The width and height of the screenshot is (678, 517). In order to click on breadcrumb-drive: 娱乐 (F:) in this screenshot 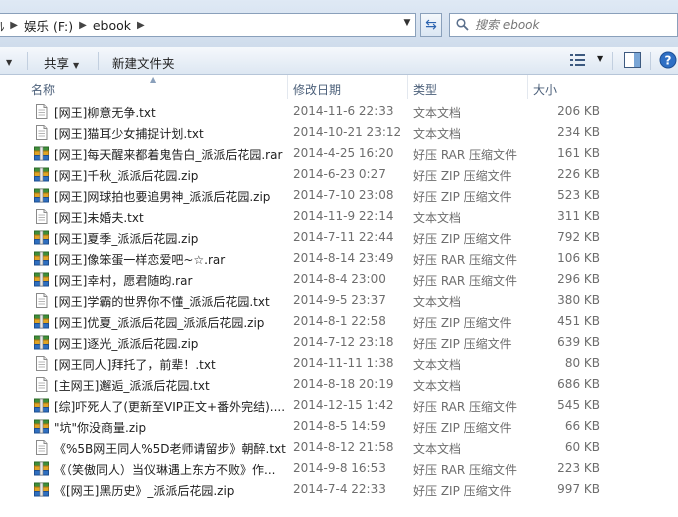, I will do `click(48, 25)`.